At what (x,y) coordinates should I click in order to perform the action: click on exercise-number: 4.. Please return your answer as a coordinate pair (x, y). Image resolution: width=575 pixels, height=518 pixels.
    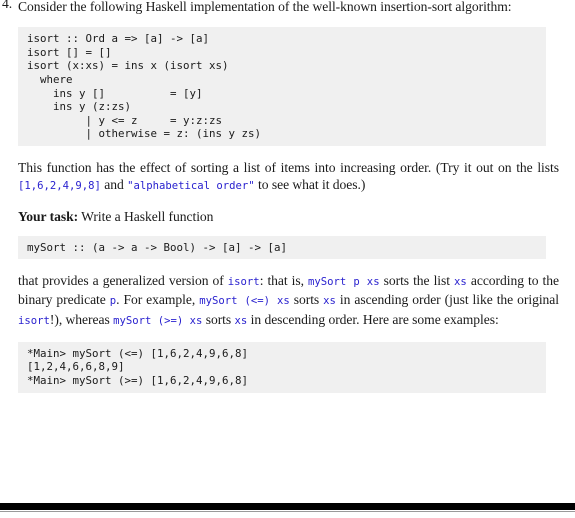
    Looking at the image, I should click on (7, 5).